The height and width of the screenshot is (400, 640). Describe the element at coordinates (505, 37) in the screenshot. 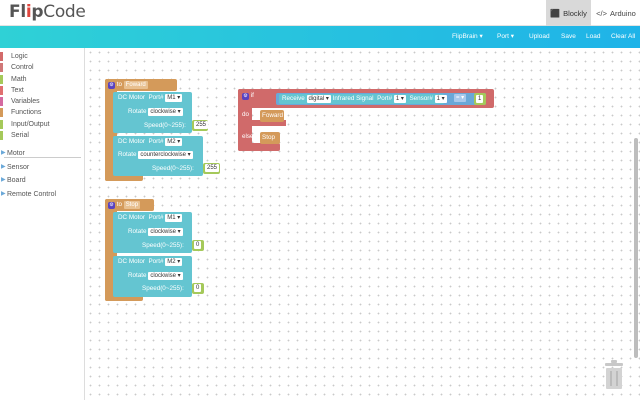

I see `port-dropdown: Port ▾` at that location.